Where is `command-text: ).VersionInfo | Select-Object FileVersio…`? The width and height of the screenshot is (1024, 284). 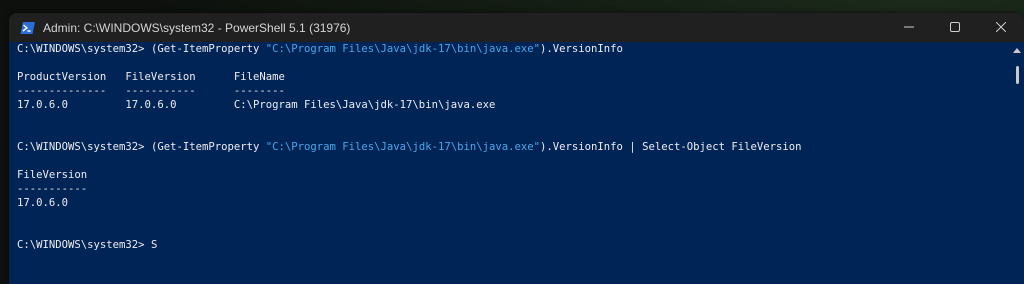
command-text: ).VersionInfo | Select-Object FileVersio… is located at coordinates (671, 147).